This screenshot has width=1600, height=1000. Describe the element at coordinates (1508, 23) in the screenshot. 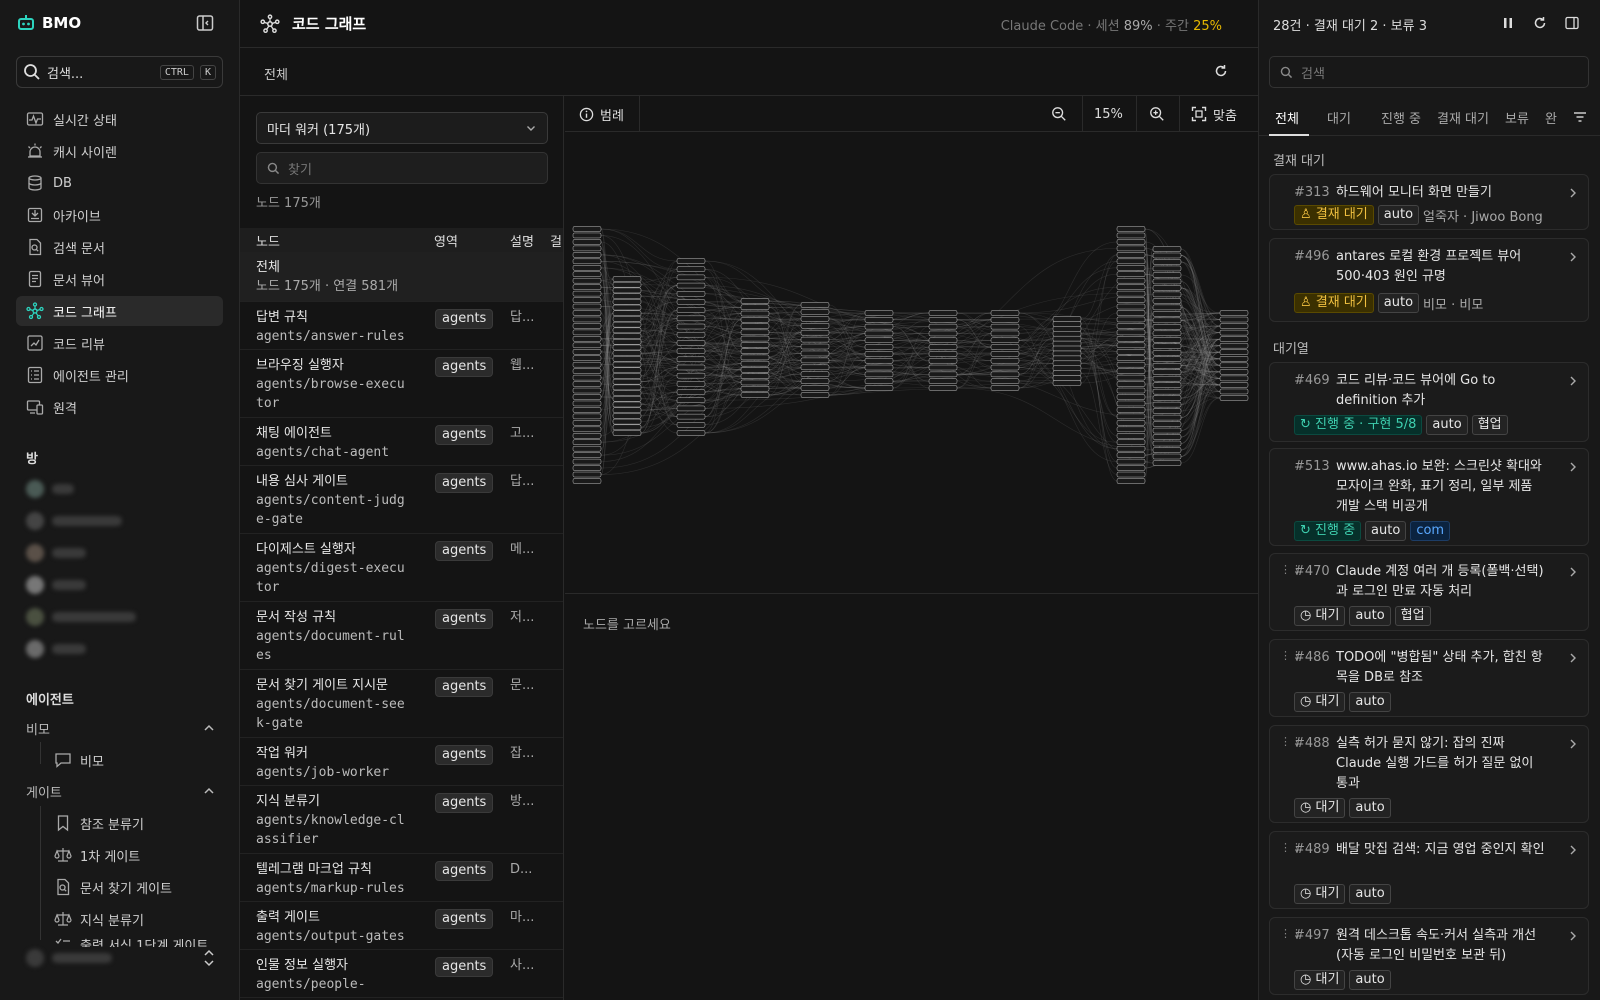

I see `pause-icon` at that location.